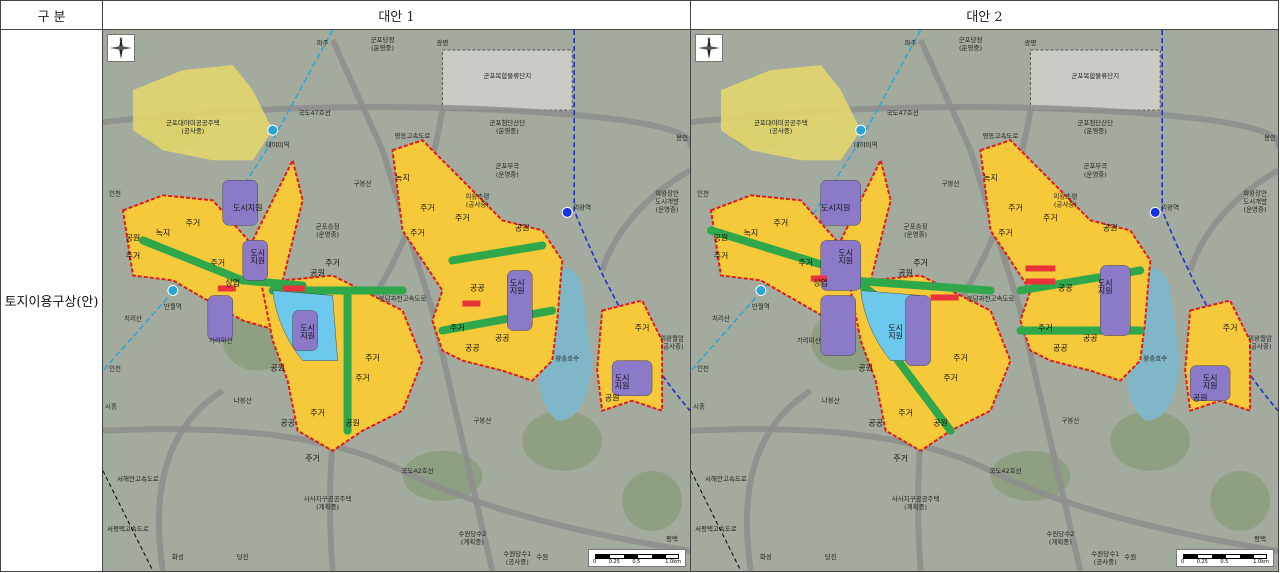 The image size is (1280, 573). What do you see at coordinates (1095, 75) in the screenshot?
I see `place-label: 군포복합물류단지` at bounding box center [1095, 75].